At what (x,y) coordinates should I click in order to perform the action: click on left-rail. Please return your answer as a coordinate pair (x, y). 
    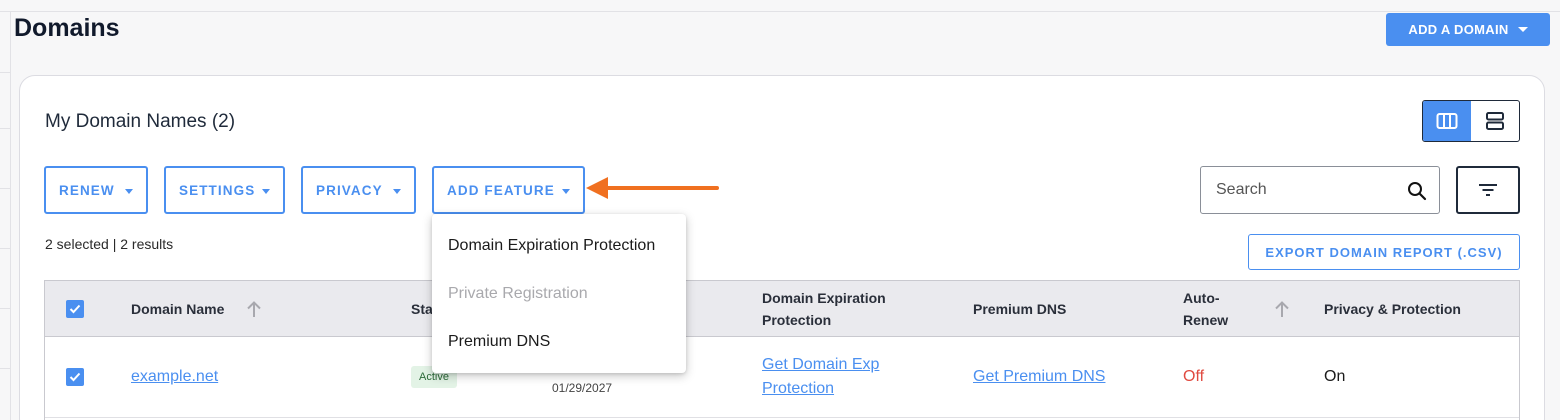
    Looking at the image, I should click on (5, 216).